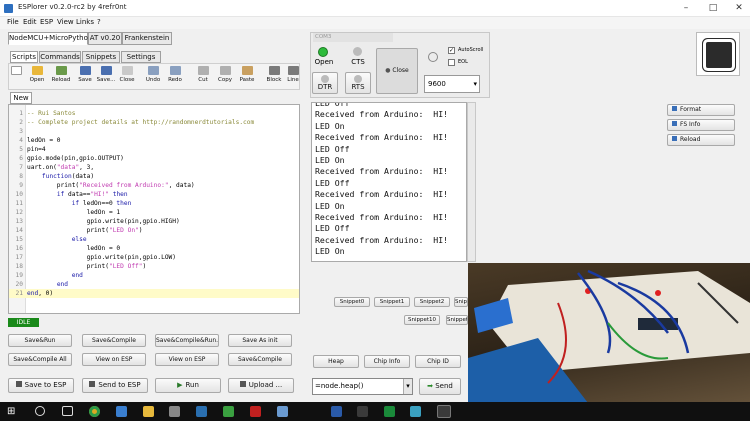  I want to click on menu-esp: ESP, so click(46, 22).